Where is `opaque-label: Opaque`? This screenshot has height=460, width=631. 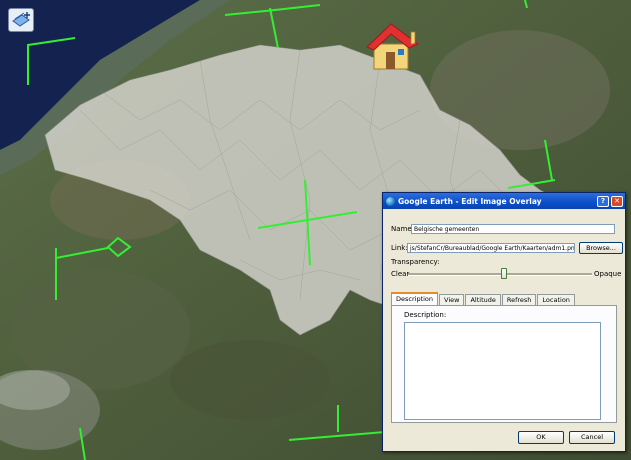 opaque-label: Opaque is located at coordinates (608, 274).